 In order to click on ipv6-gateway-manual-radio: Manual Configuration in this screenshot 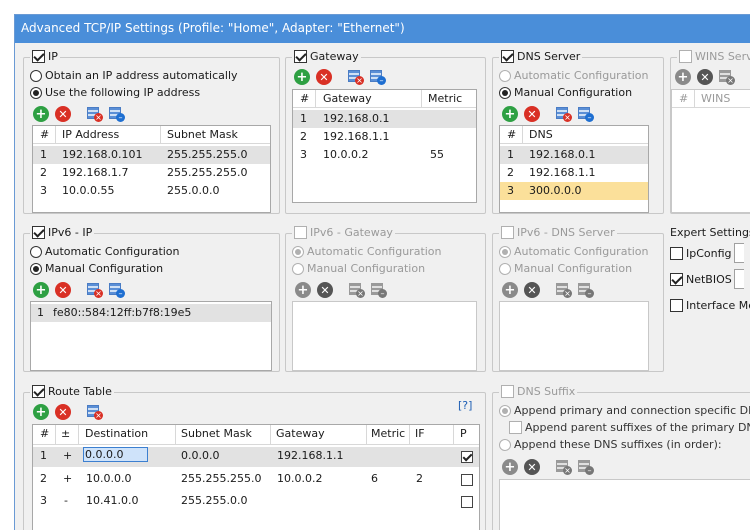, I will do `click(358, 268)`.